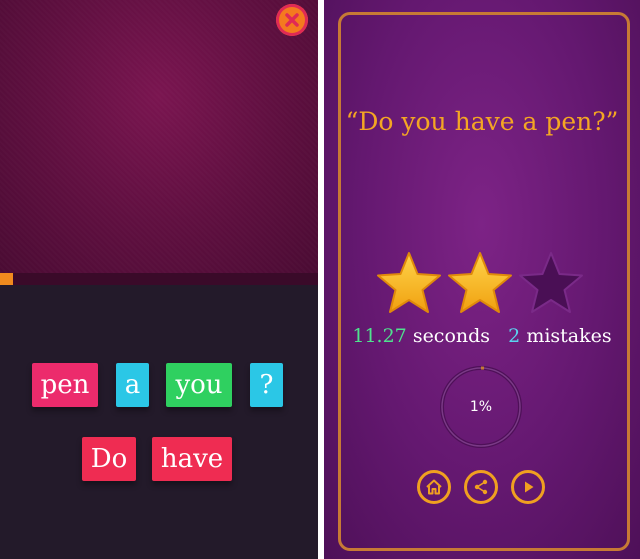 Image resolution: width=640 pixels, height=559 pixels. I want to click on word-tile: have, so click(192, 459).